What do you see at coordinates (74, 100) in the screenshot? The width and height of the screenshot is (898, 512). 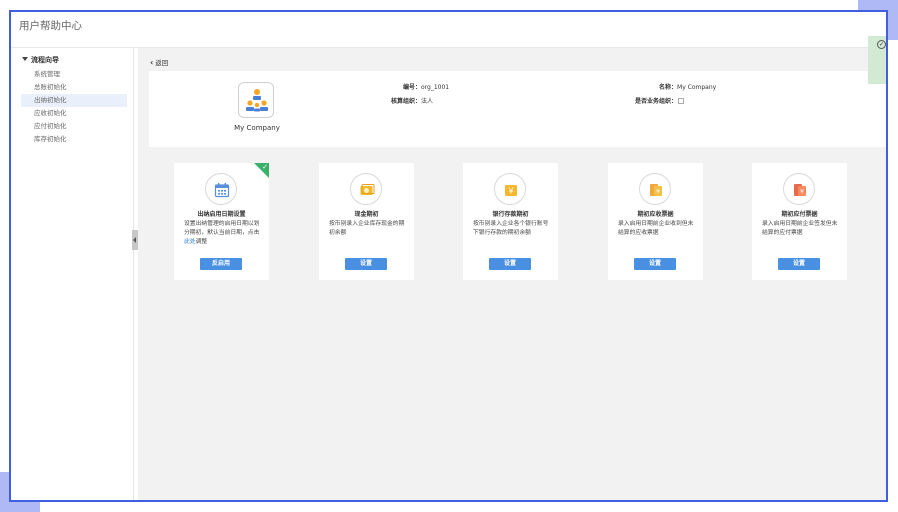 I see `sidebar-item-cashier-init: 出纳初始化` at bounding box center [74, 100].